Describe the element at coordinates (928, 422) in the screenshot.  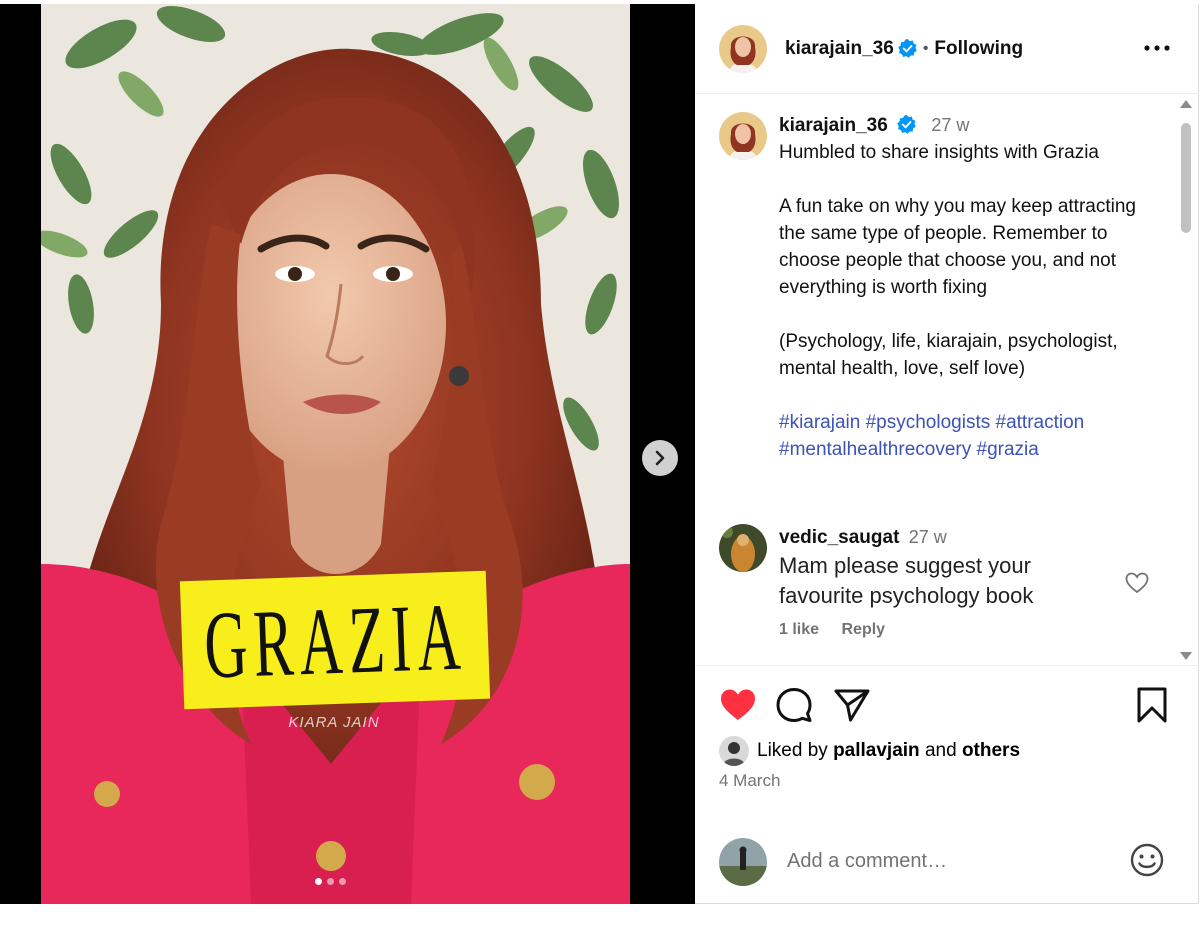
I see `hashtag-link: #psychologists` at that location.